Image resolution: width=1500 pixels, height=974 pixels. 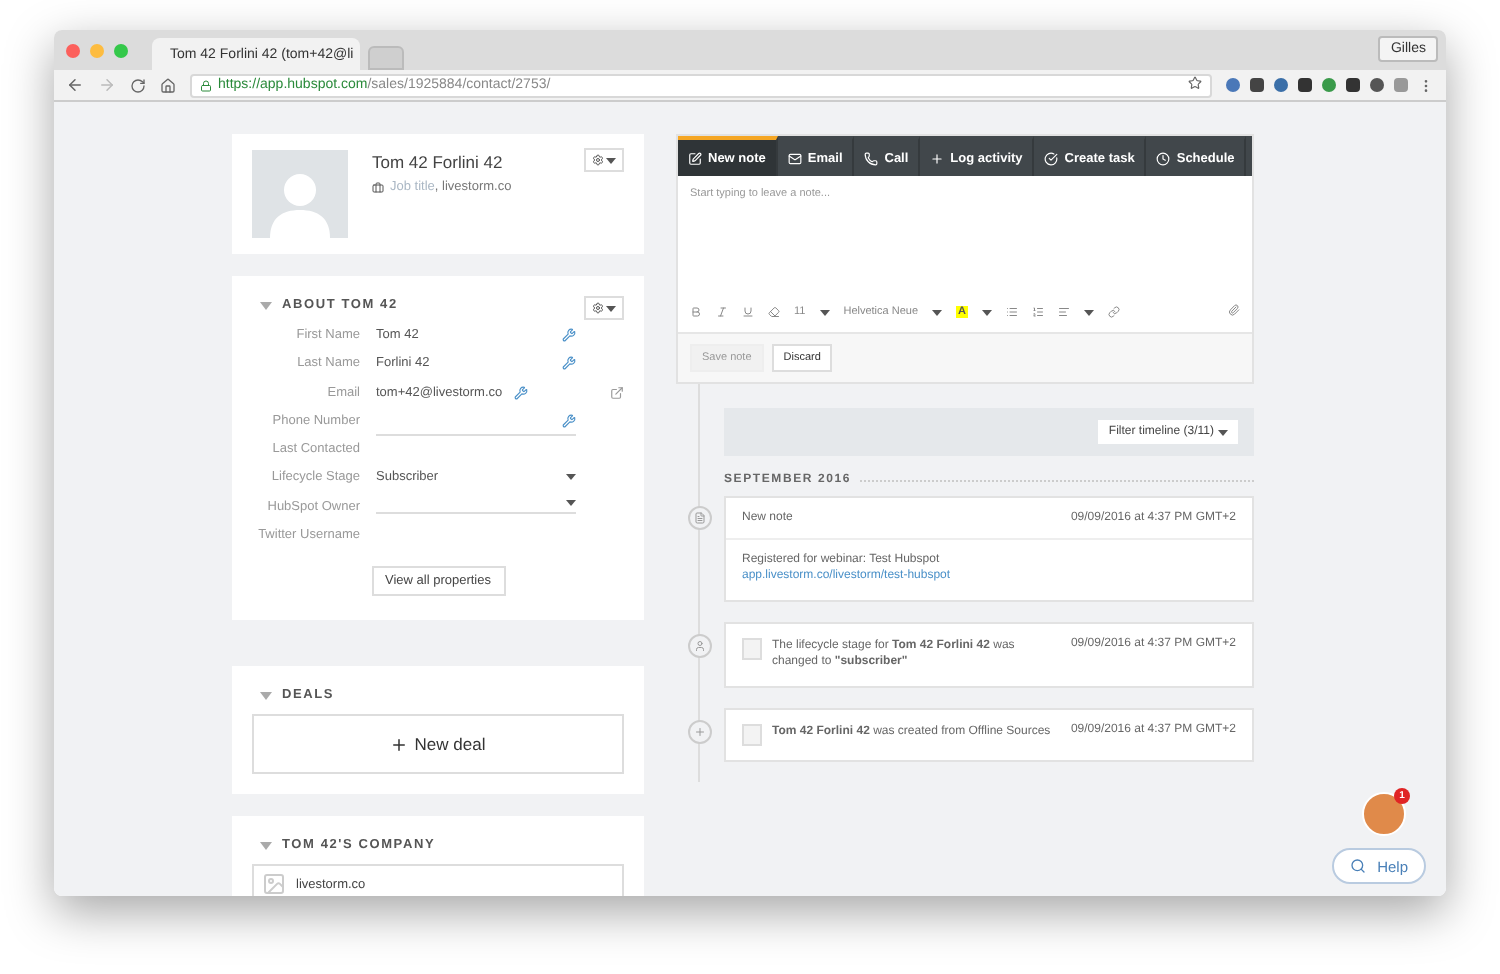 I want to click on new-deal-button: New deal, so click(x=438, y=744).